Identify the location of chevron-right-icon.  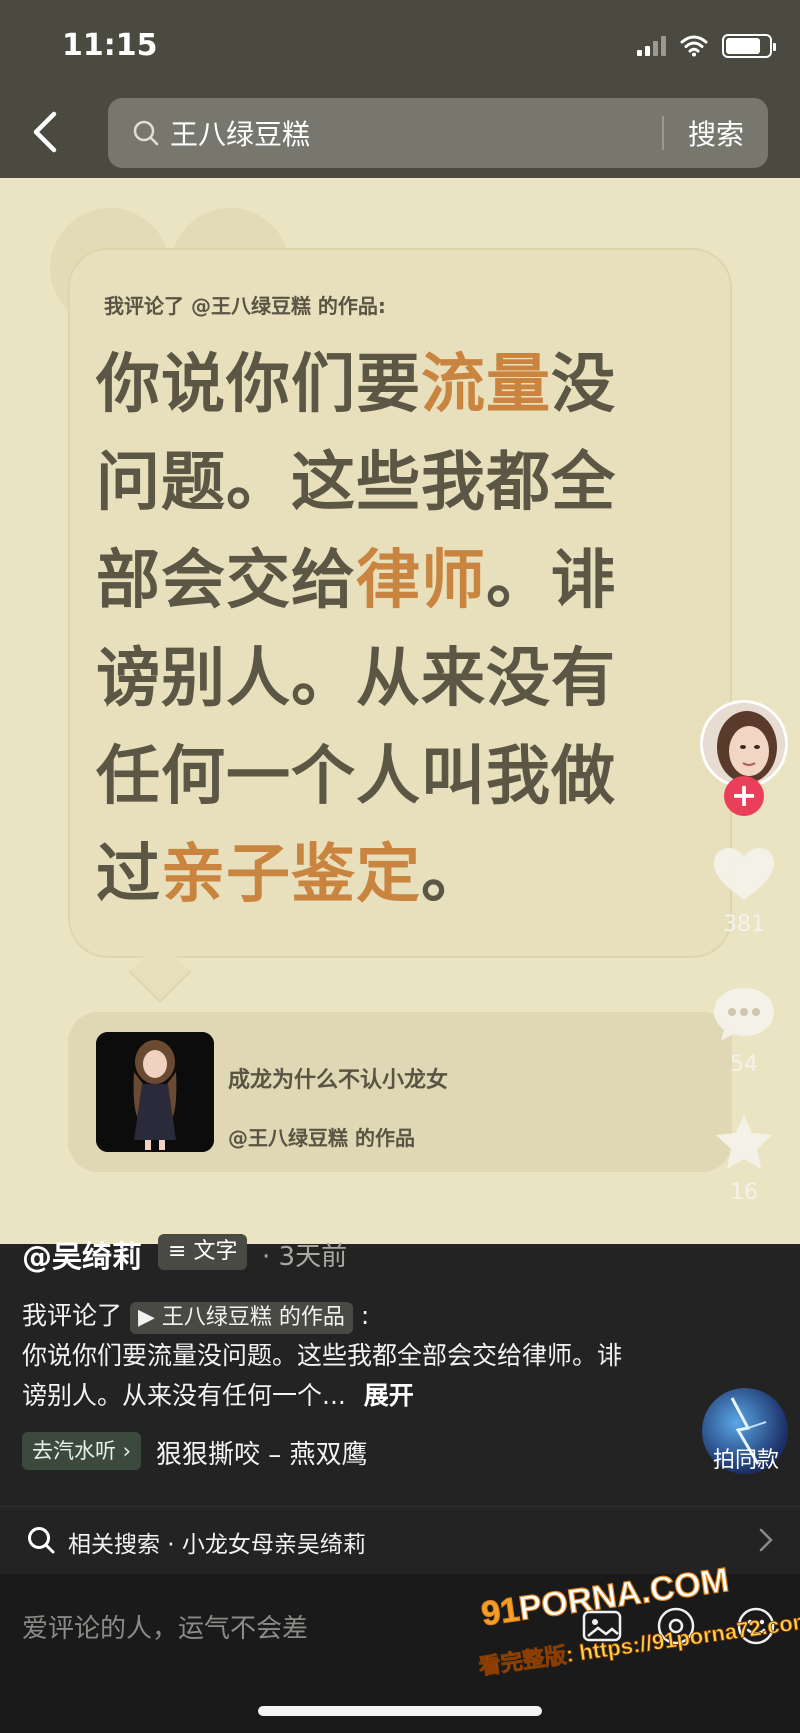
(766, 1540).